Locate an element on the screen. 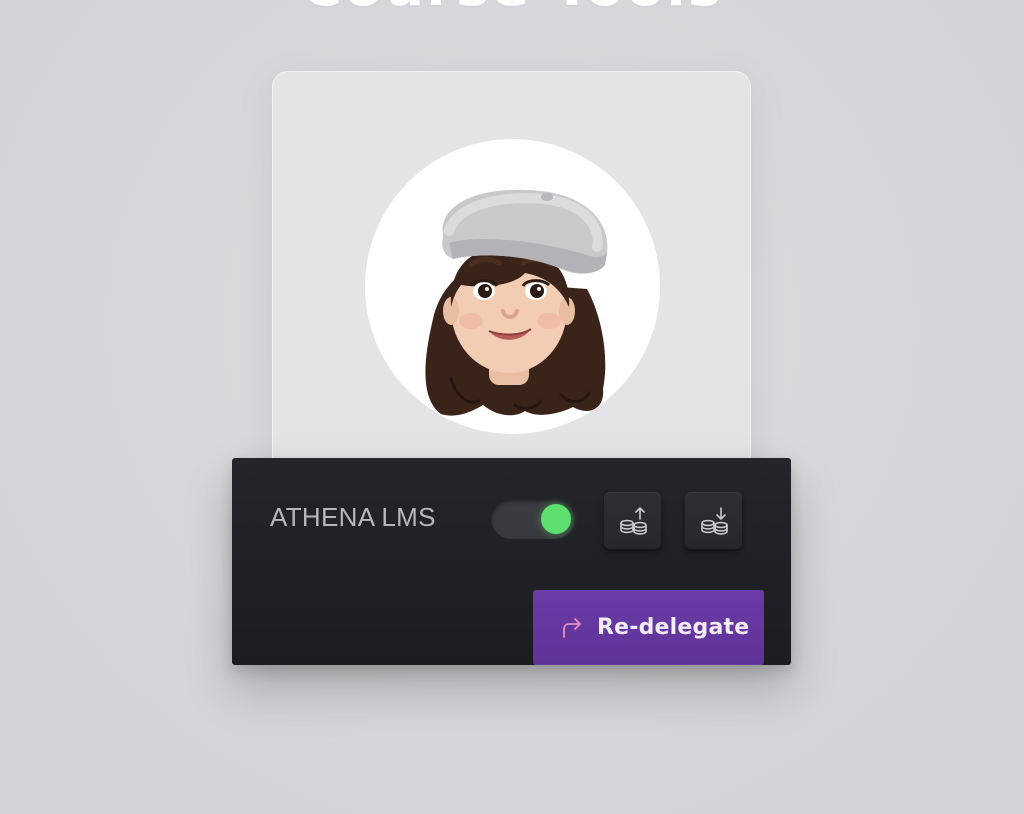  deposit-button is located at coordinates (632, 520).